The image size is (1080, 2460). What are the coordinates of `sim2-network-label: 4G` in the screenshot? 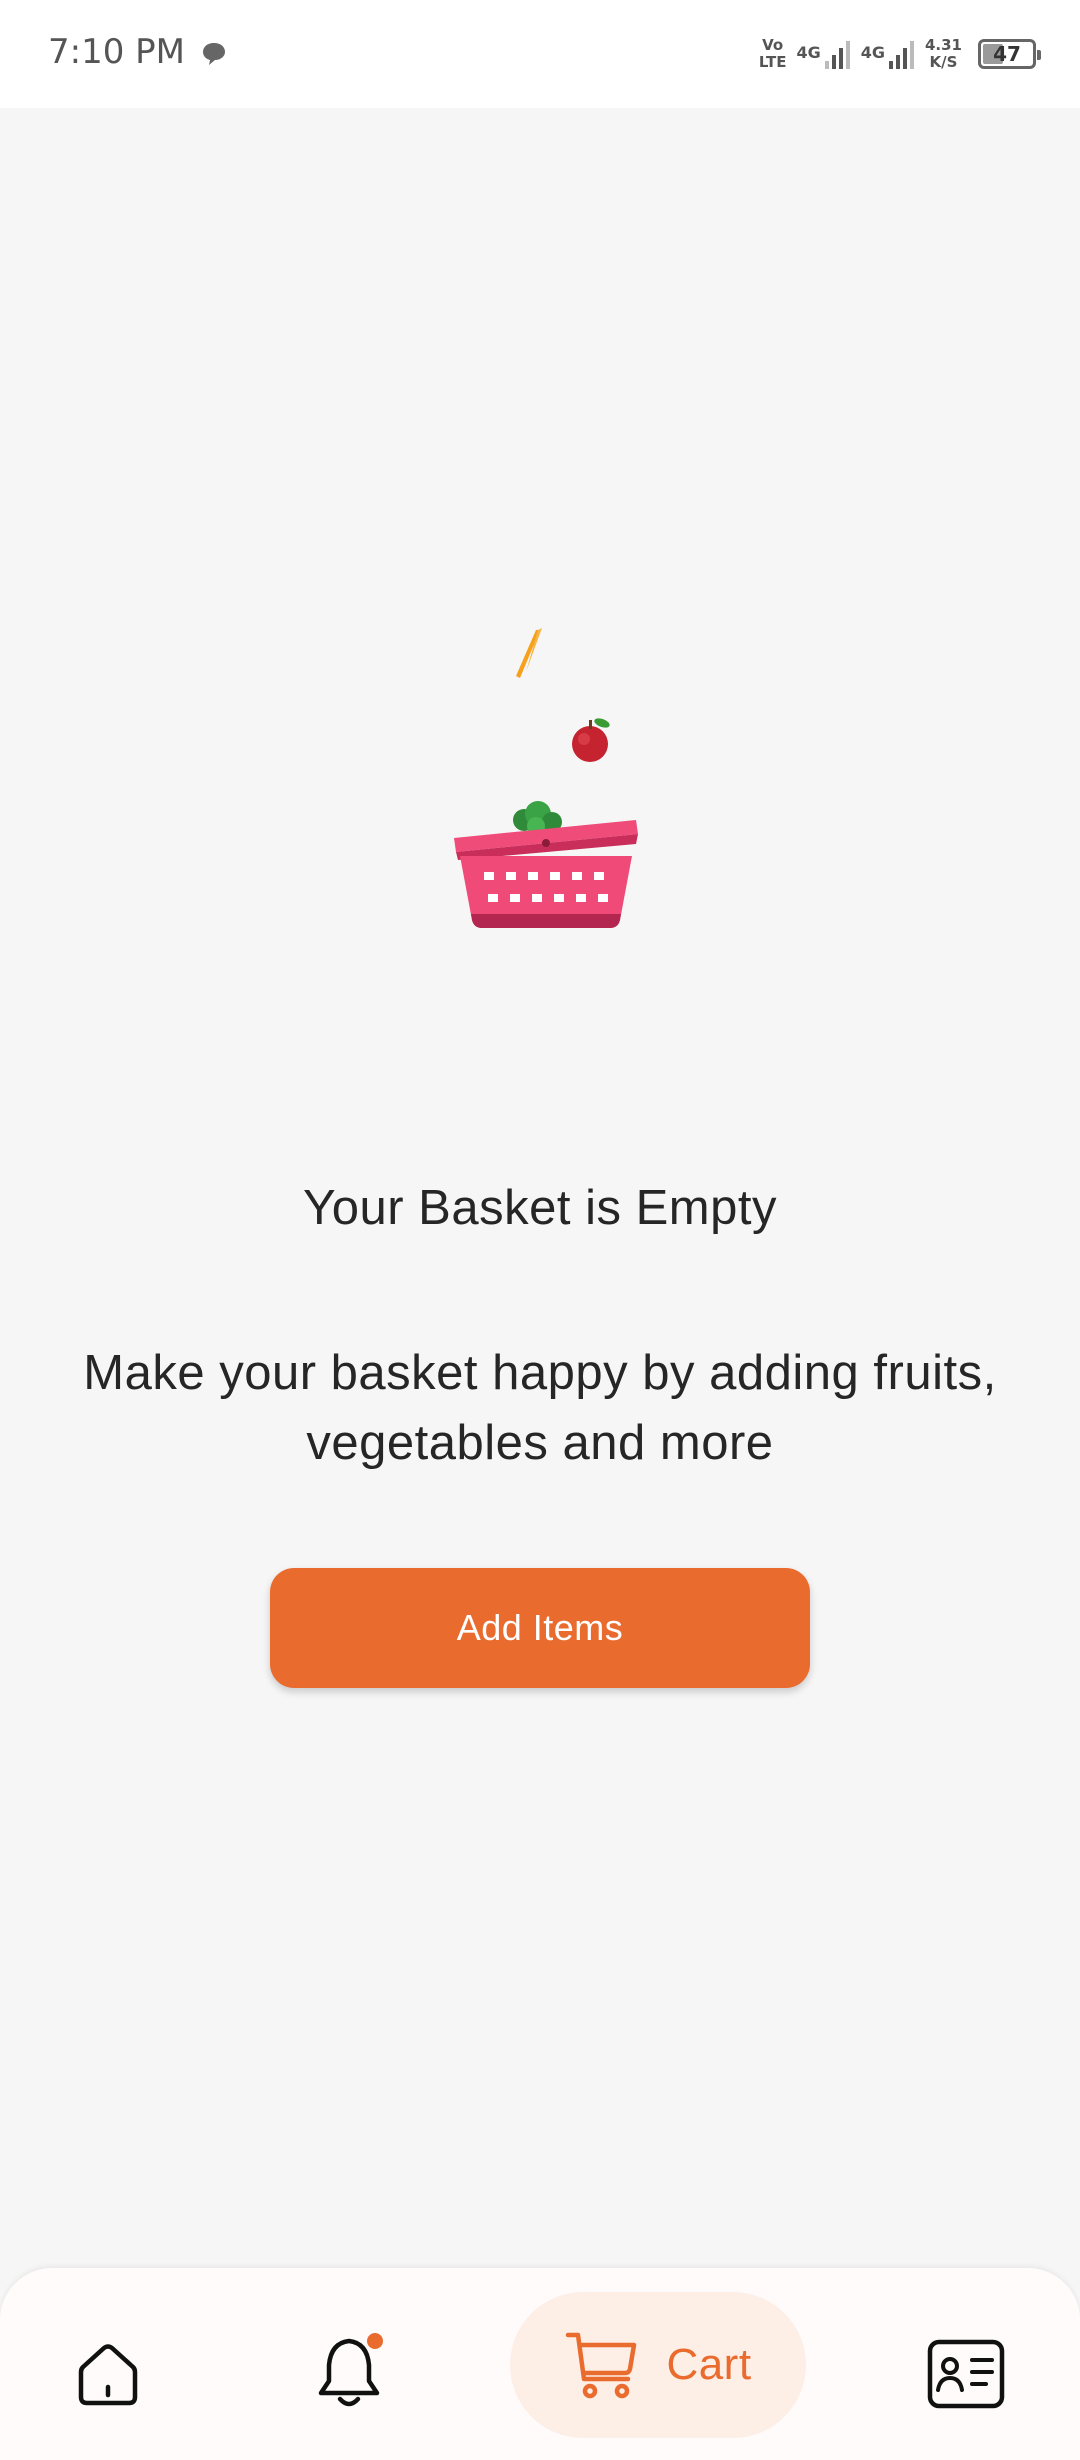 It's located at (872, 52).